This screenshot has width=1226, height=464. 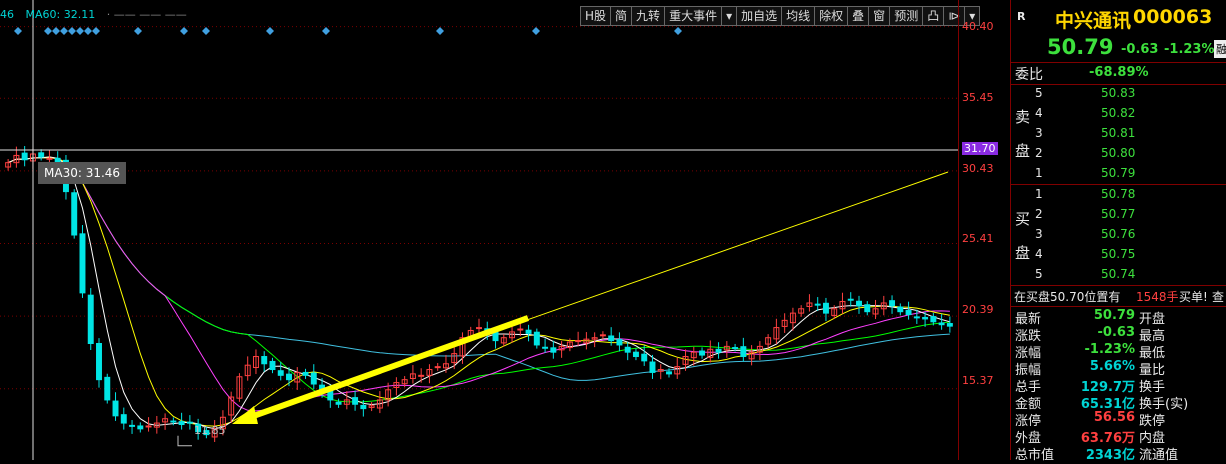 What do you see at coordinates (1220, 49) in the screenshot?
I see `margin-badge: 融` at bounding box center [1220, 49].